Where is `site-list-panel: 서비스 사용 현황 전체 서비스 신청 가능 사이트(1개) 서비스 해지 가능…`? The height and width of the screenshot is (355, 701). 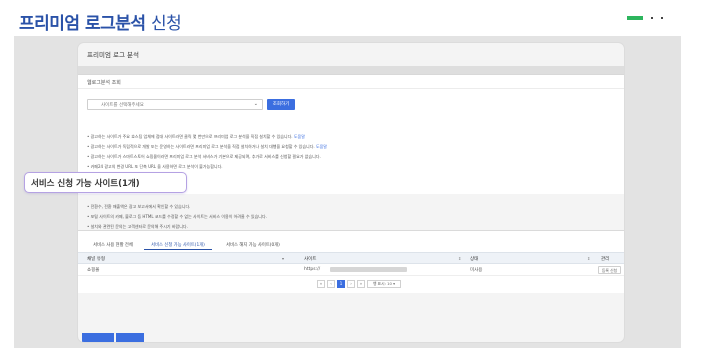
site-list-panel: 서비스 사용 현황 전체 서비스 신청 가능 사이트(1개) 서비스 해지 가능… is located at coordinates (351, 261).